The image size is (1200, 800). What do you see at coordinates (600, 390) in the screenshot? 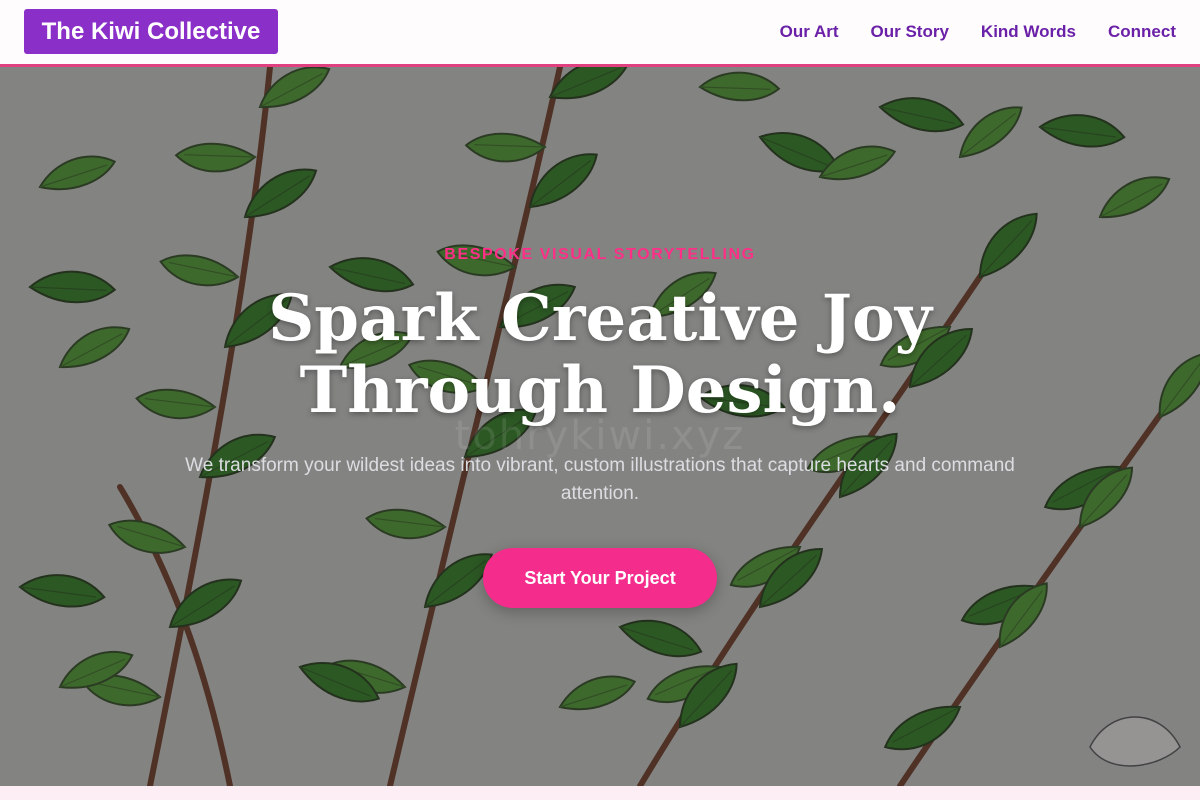
I see `hero-headline-line-2: Through Design.` at bounding box center [600, 390].